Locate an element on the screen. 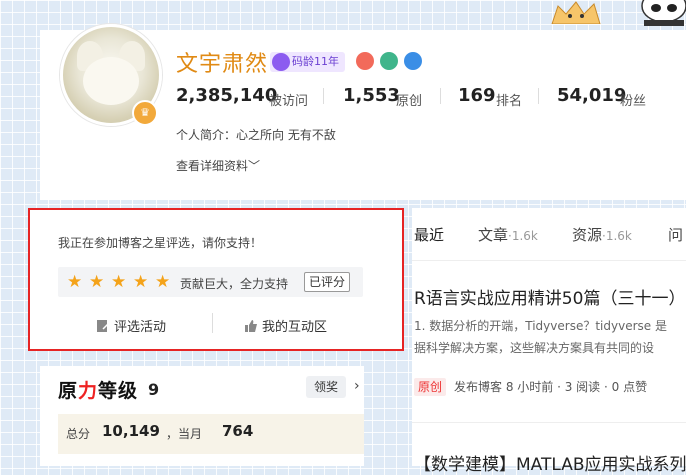 The width and height of the screenshot is (686, 475). article-title: 【数学建模】MATLAB应用实战系列 is located at coordinates (550, 462).